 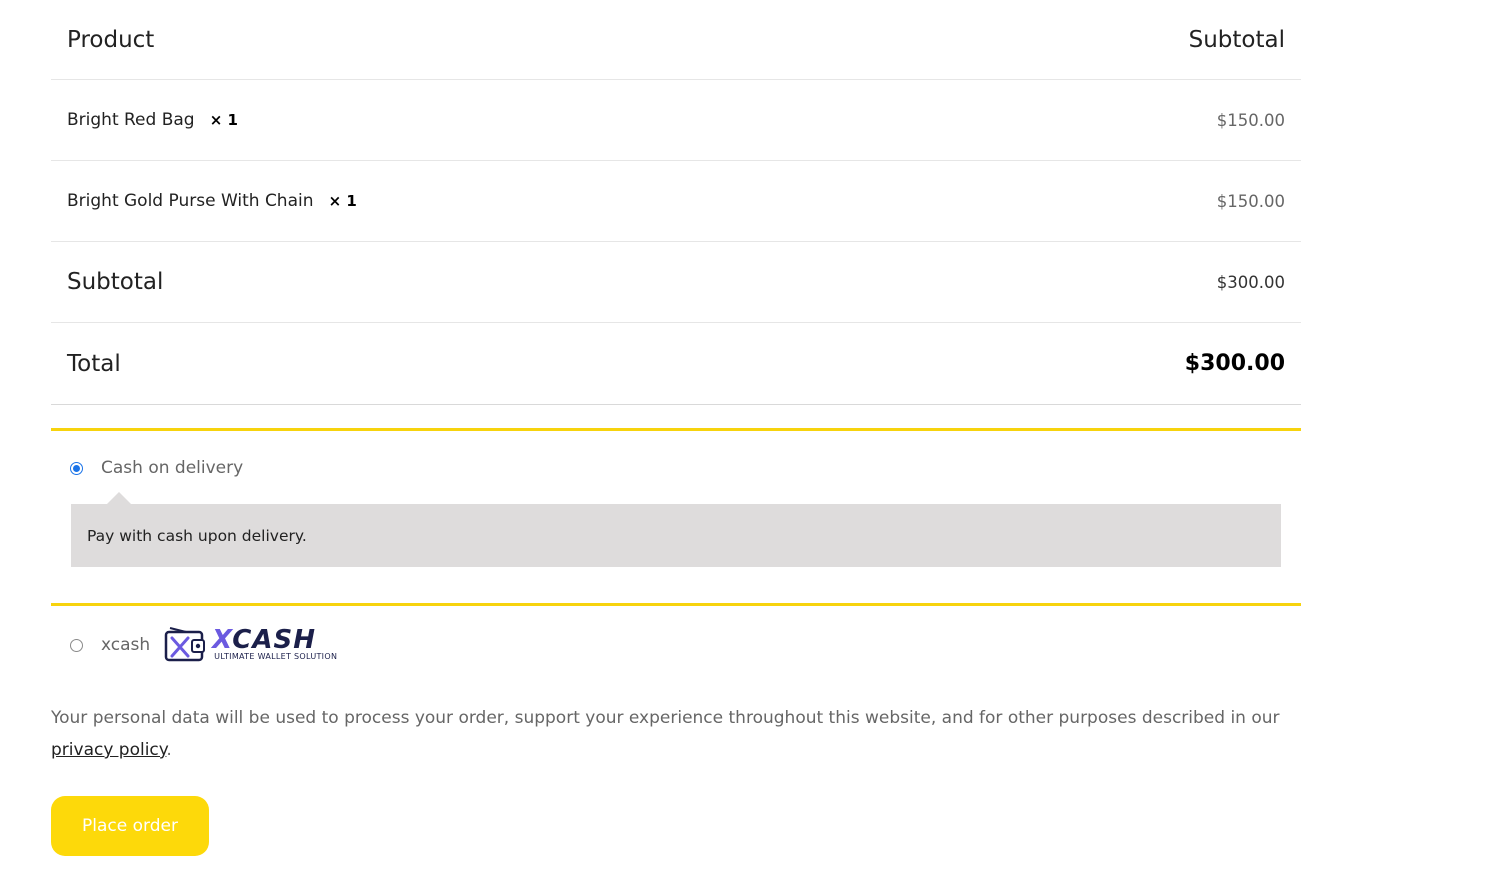 I want to click on cart-item: Bright Red Bag × 1, so click(x=152, y=120).